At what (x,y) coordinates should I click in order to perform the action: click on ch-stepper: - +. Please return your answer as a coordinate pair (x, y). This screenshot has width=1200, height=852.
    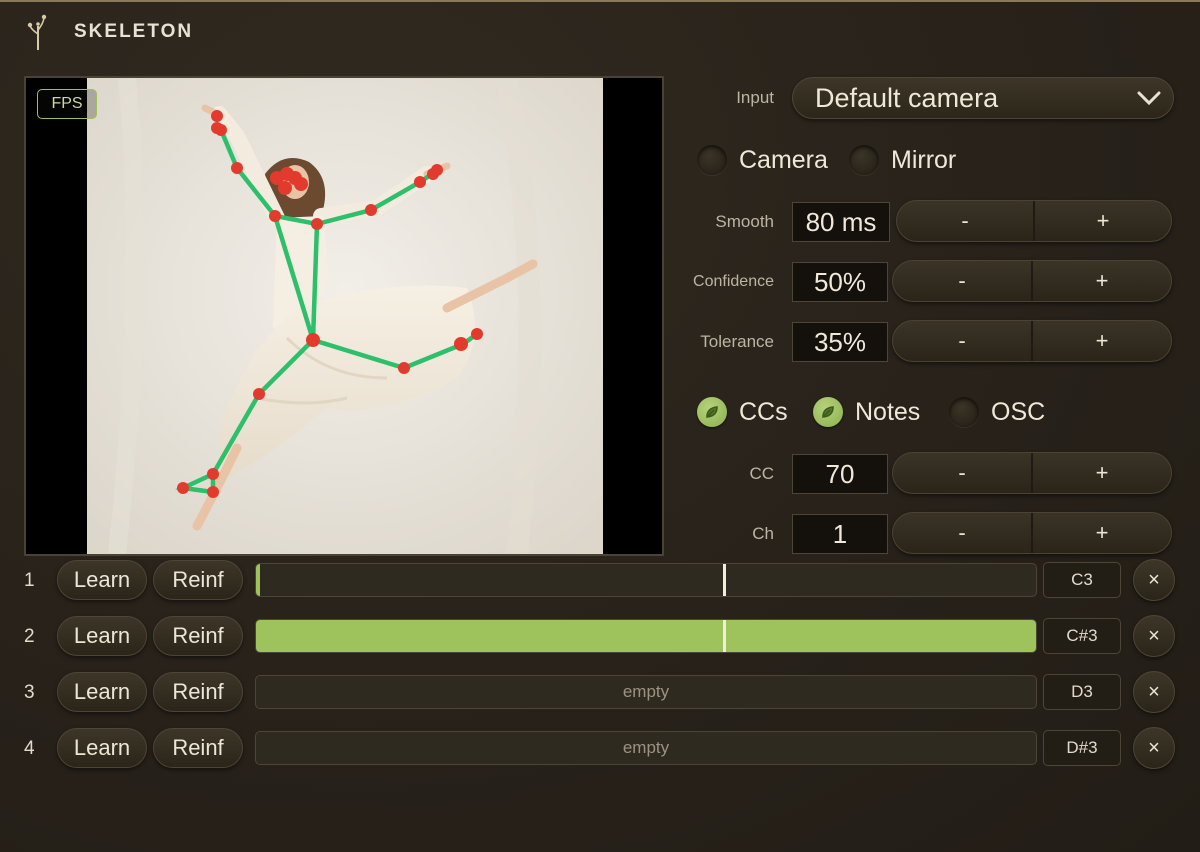
    Looking at the image, I should click on (1032, 533).